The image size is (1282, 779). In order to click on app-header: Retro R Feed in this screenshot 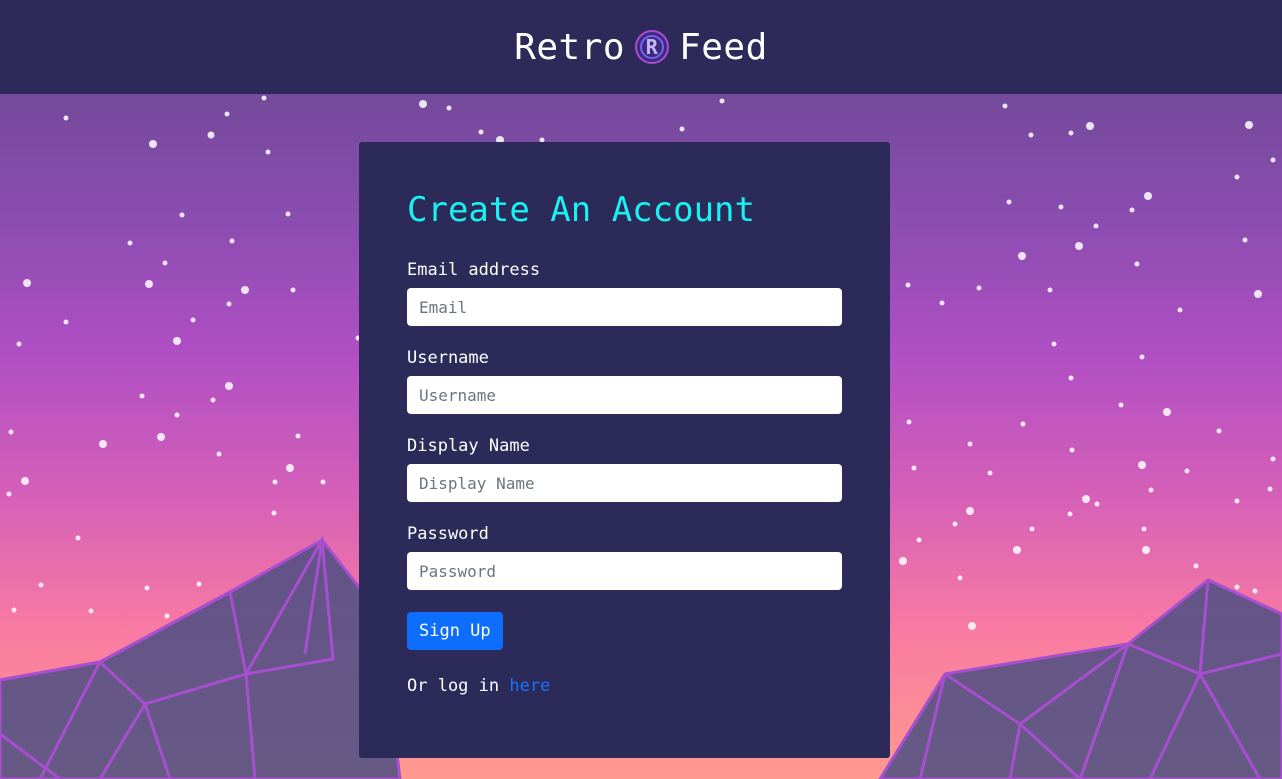, I will do `click(641, 47)`.